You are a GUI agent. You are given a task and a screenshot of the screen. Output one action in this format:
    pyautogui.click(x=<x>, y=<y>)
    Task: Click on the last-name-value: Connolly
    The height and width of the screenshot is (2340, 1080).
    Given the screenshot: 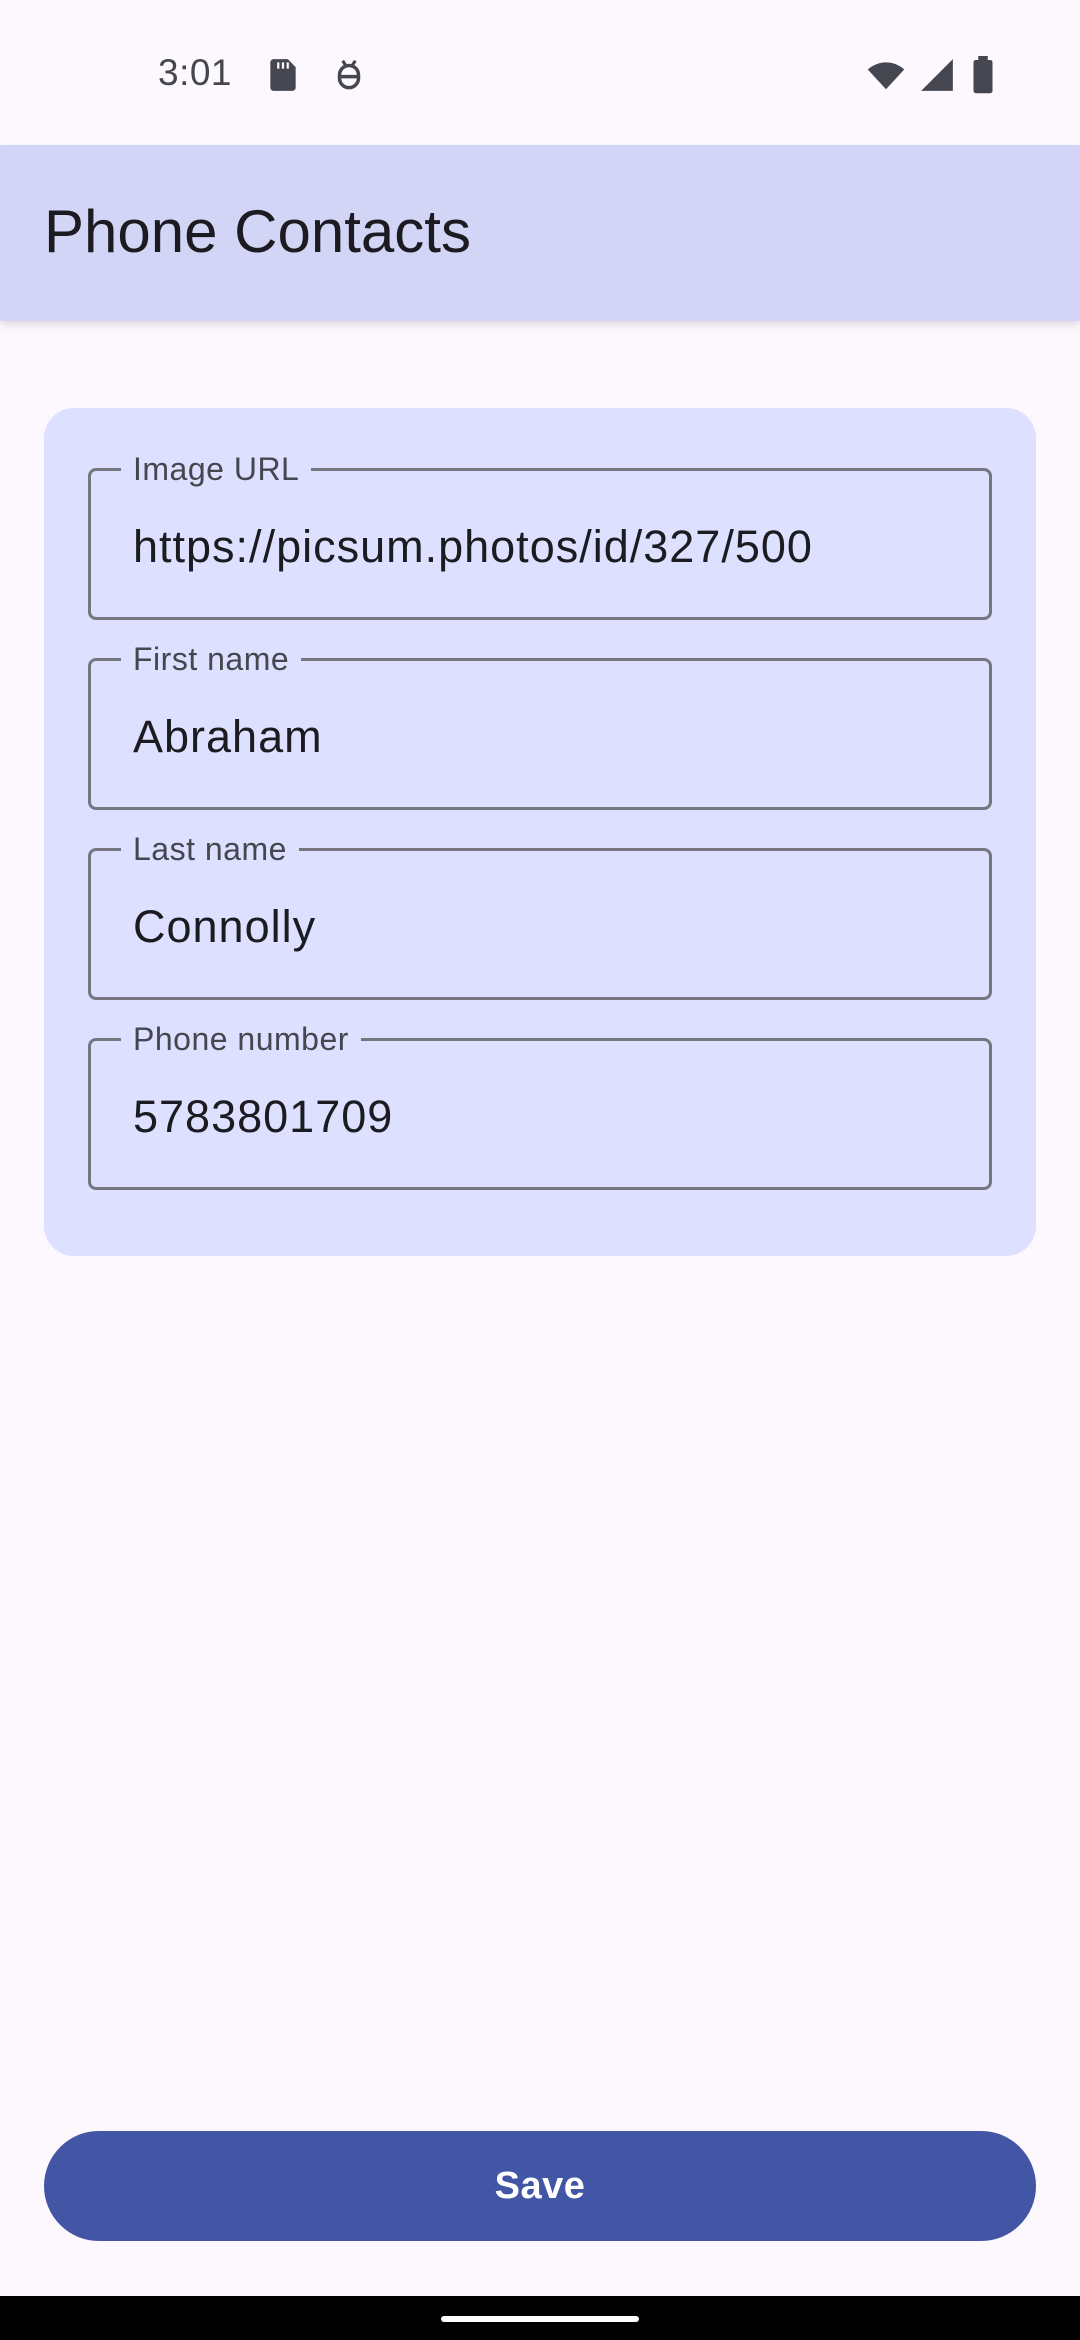 What is the action you would take?
    pyautogui.click(x=224, y=927)
    